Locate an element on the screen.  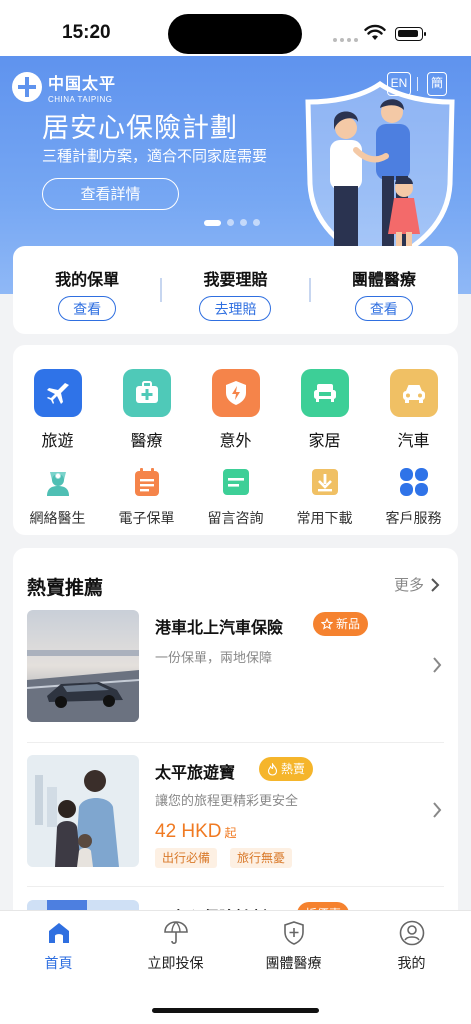
price-value: 42 HKD is located at coordinates (188, 831).